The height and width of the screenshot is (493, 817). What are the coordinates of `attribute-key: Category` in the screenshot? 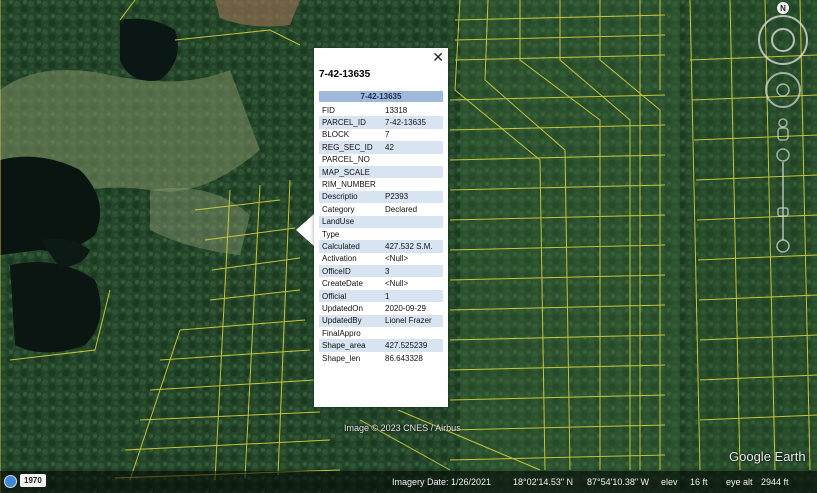 It's located at (338, 209).